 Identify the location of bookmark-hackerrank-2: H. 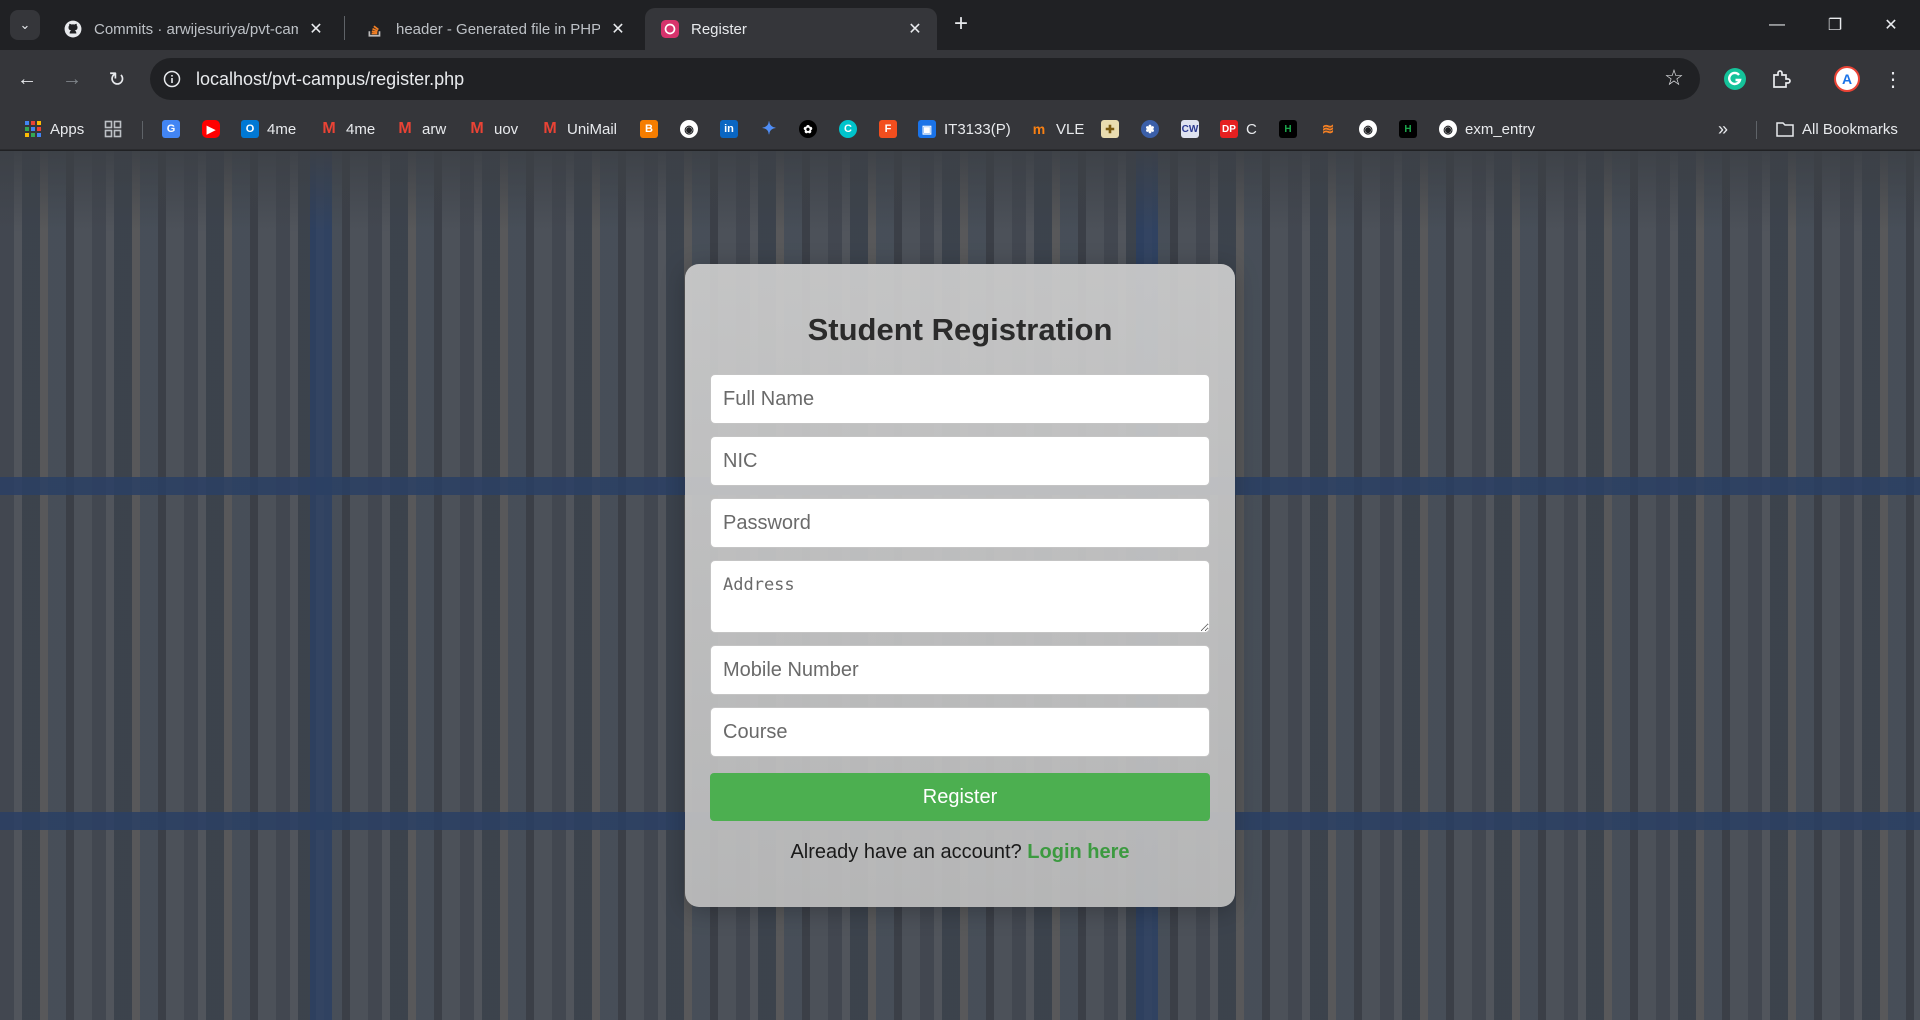
(1408, 129).